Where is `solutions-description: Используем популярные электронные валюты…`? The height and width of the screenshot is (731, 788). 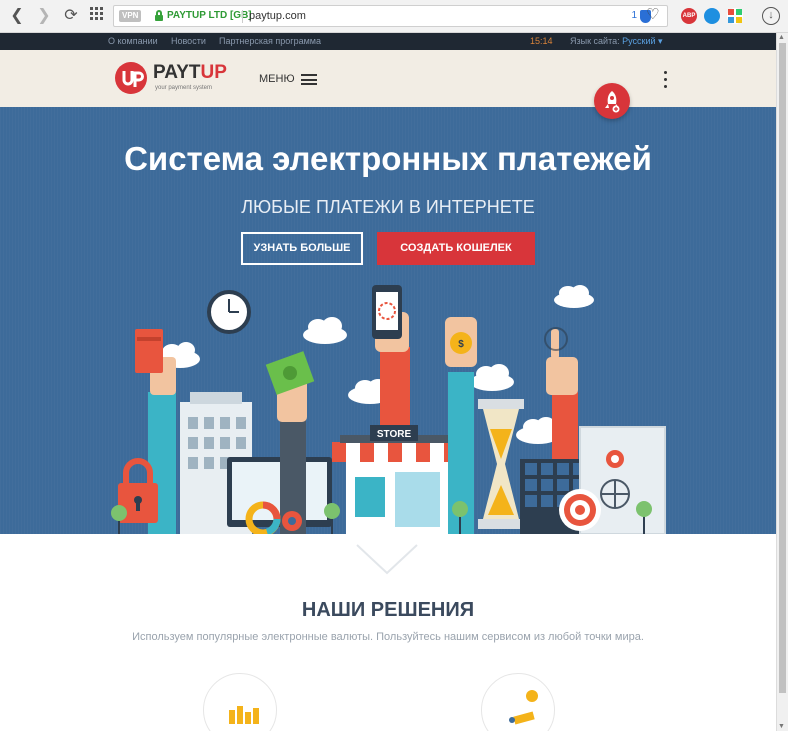 solutions-description: Используем популярные электронные валюты… is located at coordinates (388, 637).